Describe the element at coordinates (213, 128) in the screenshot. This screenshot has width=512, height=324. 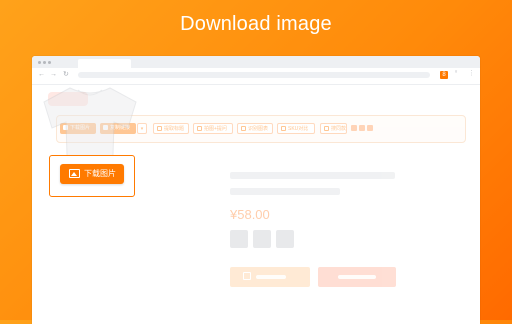
I see `toolbar-photo-question-button: 拍图+提问` at that location.